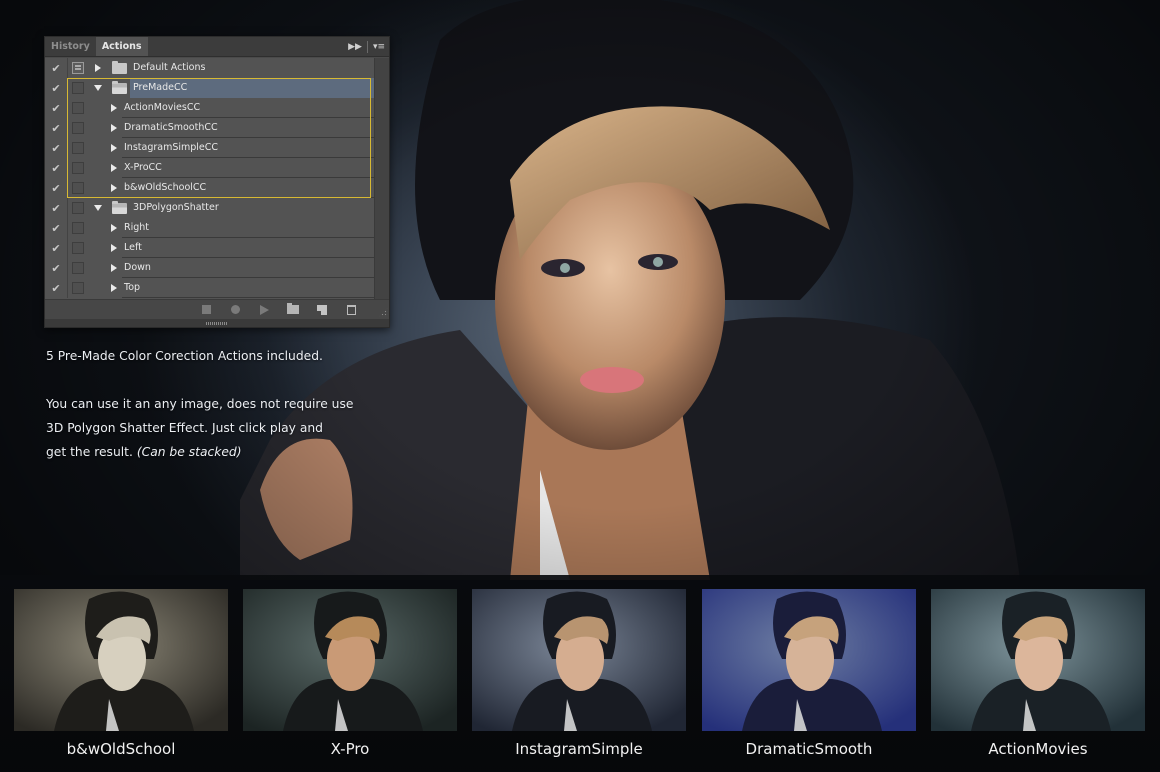 Image resolution: width=1160 pixels, height=772 pixels. I want to click on thumbnail-label: DramaticSmooth, so click(809, 749).